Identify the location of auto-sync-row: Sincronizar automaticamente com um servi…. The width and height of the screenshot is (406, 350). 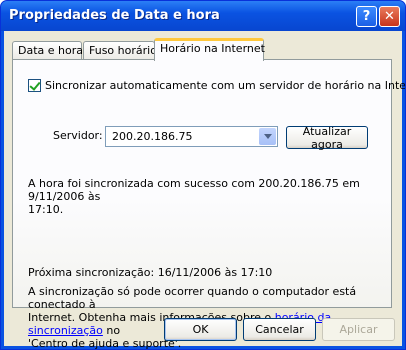
(216, 85).